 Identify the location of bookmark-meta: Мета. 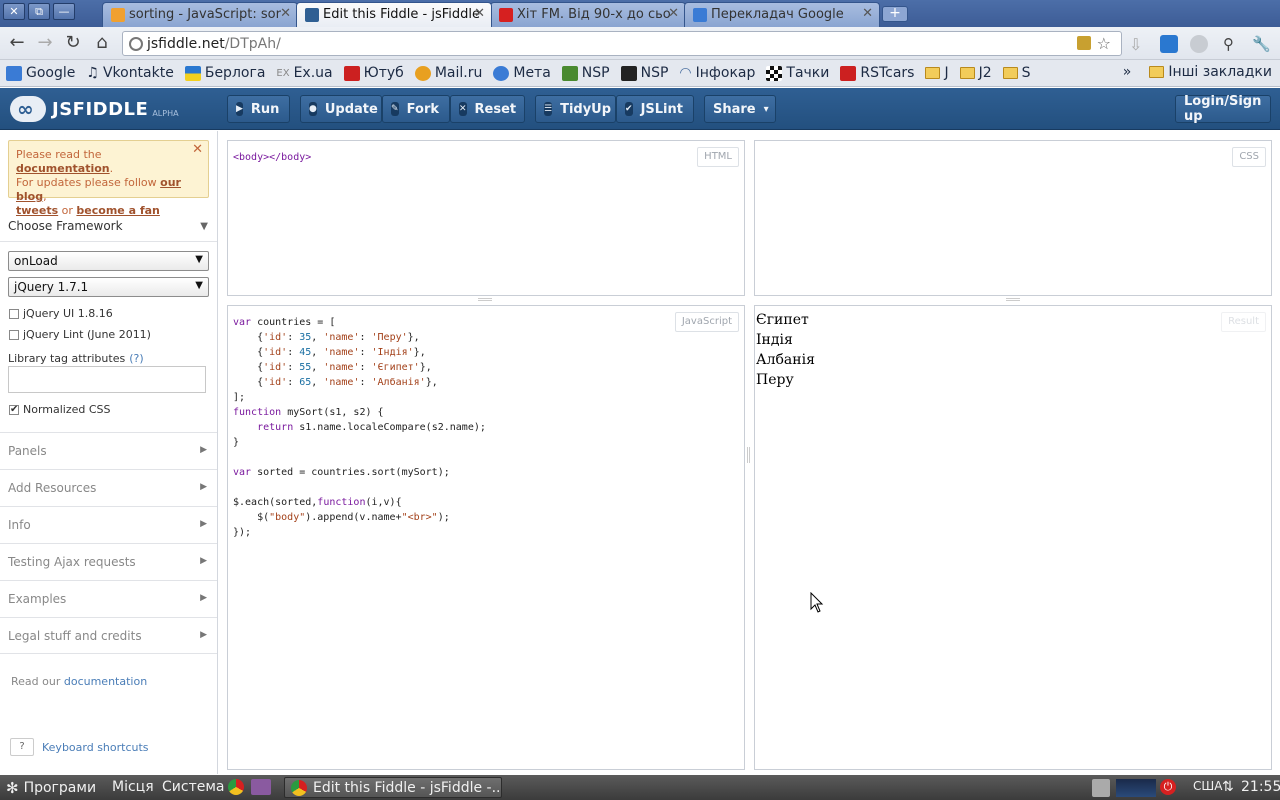
(522, 73).